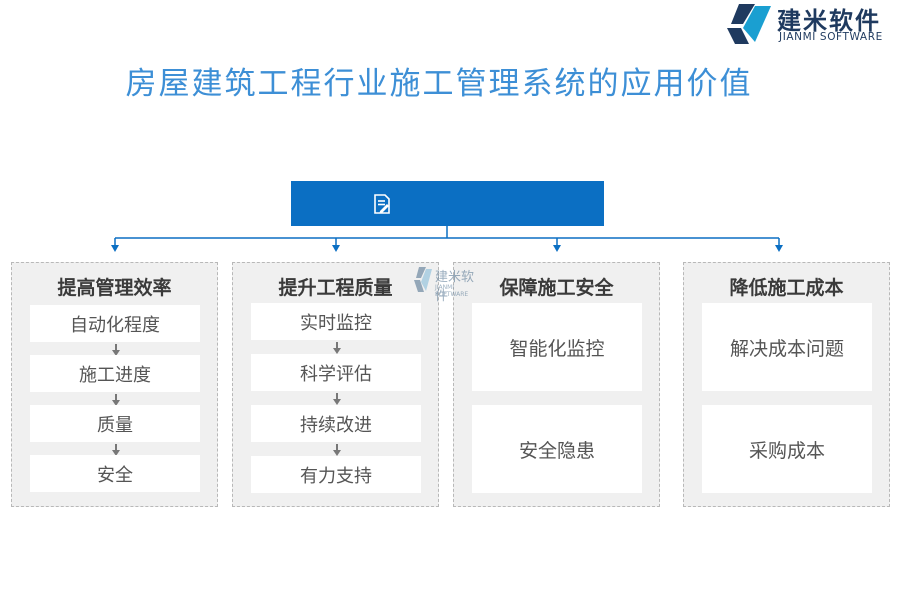  I want to click on column-quality: 提升工程质量 实时监控 科学评估 持续改进 有力支持, so click(335, 384).